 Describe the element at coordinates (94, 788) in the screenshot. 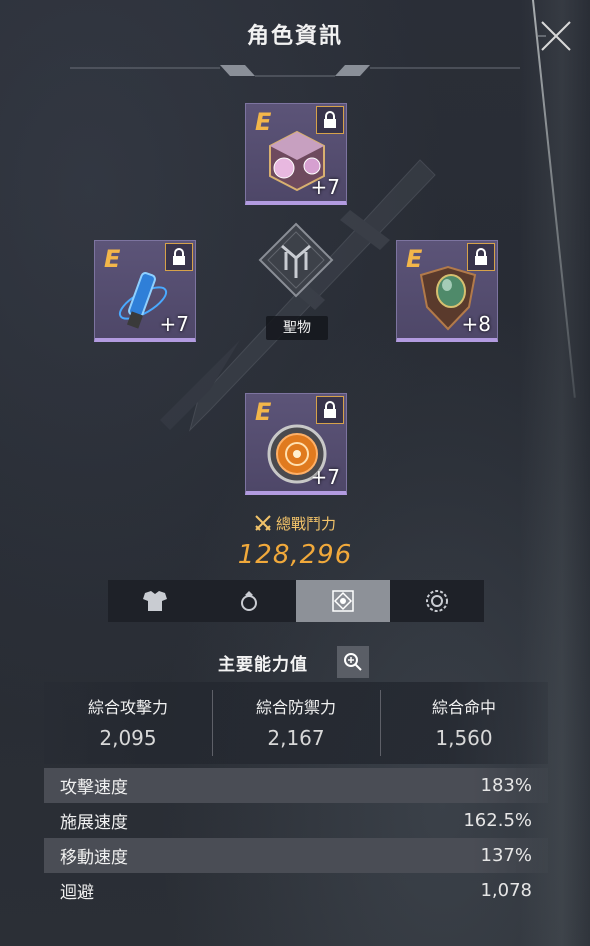

I see `stat-row-name: 攻擊速度` at that location.